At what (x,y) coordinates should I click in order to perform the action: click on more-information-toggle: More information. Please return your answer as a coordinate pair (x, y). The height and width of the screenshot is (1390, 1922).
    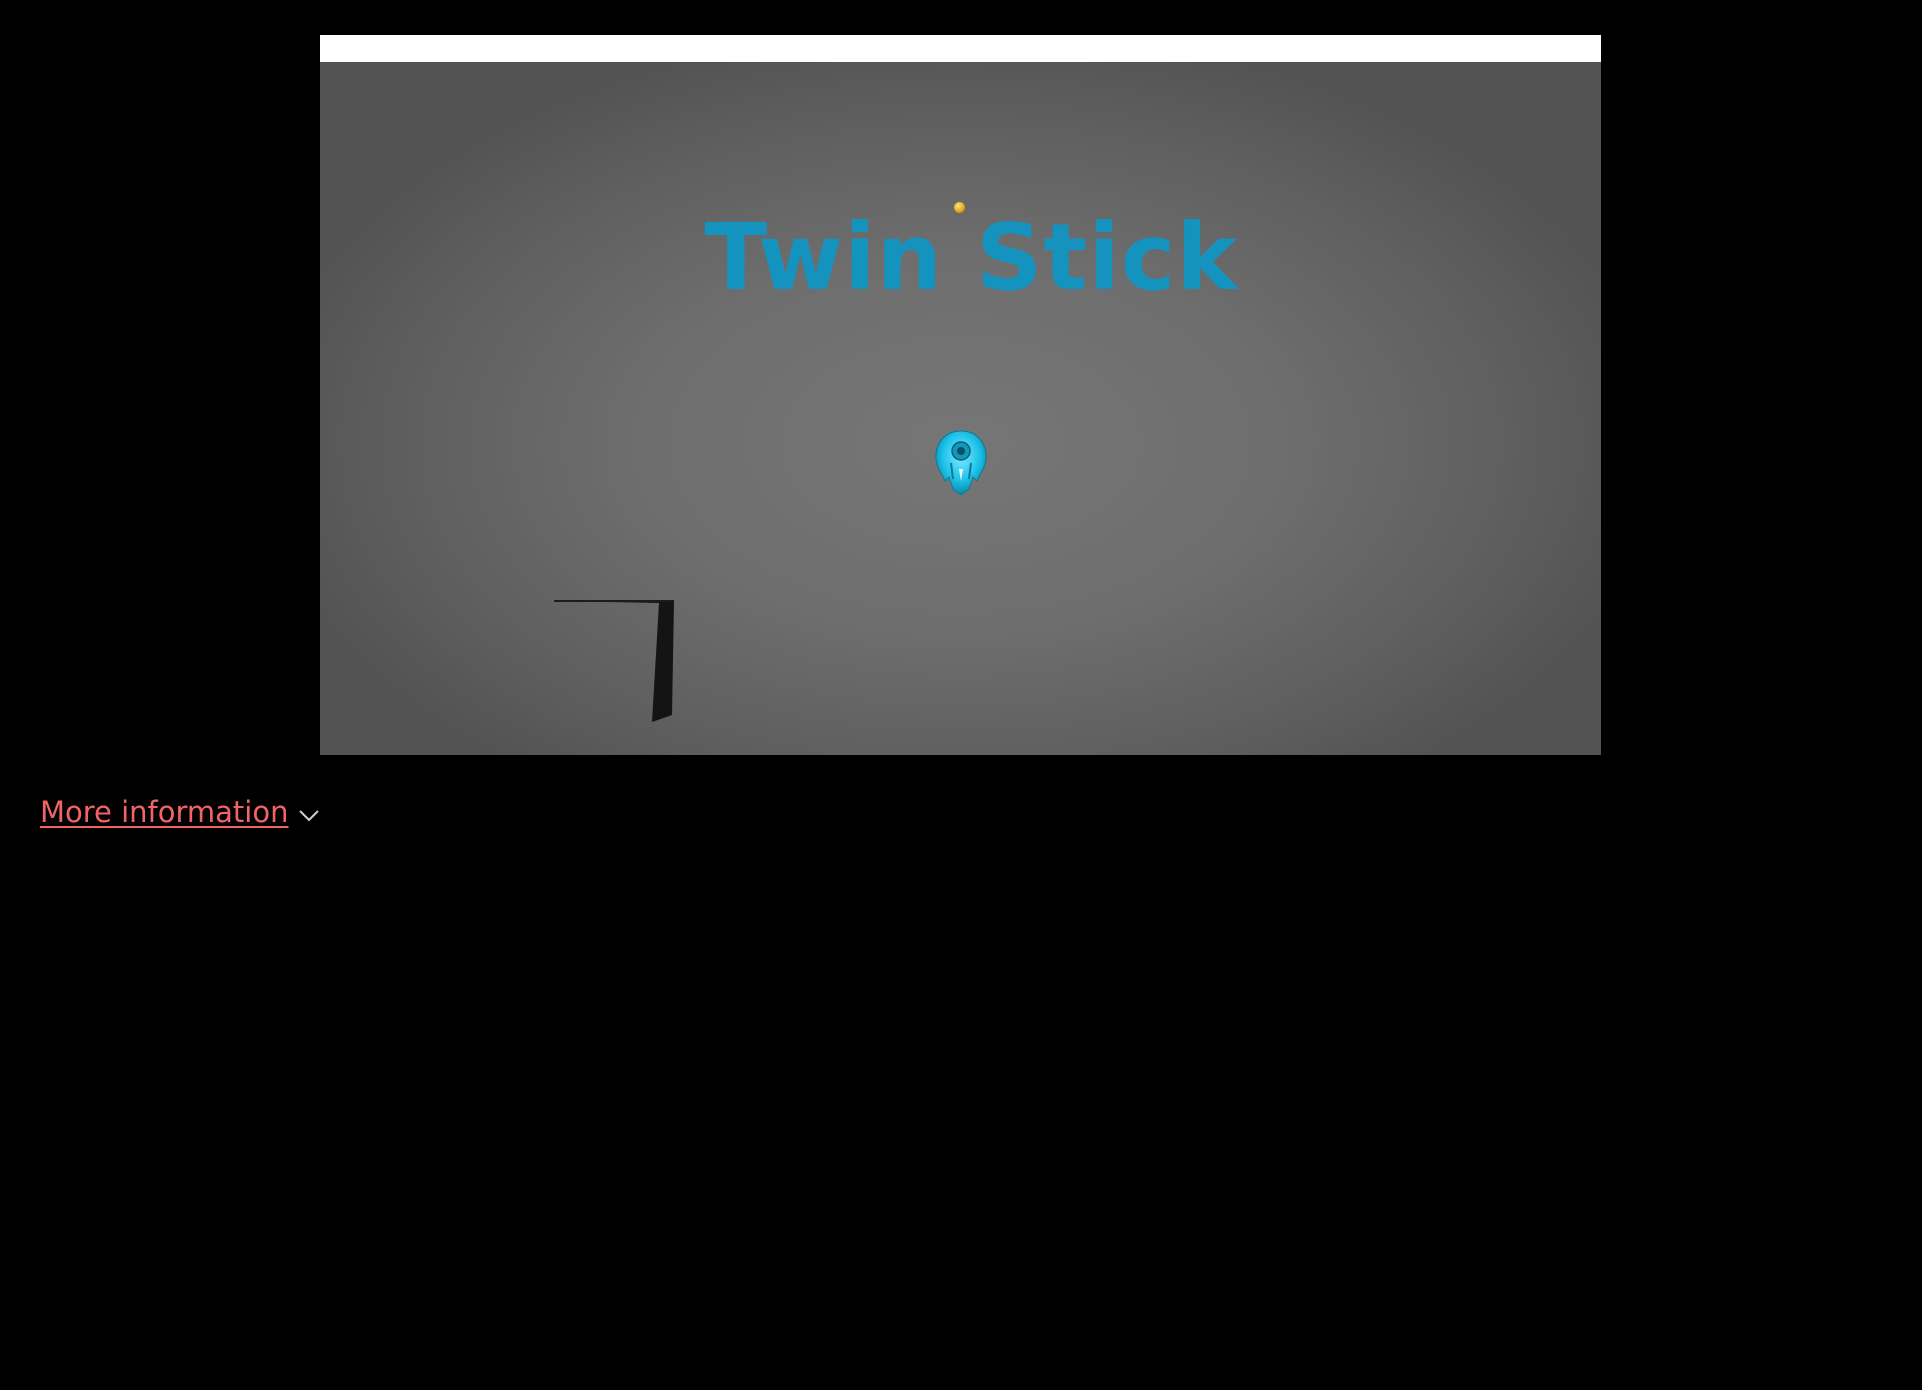
    Looking at the image, I should click on (180, 812).